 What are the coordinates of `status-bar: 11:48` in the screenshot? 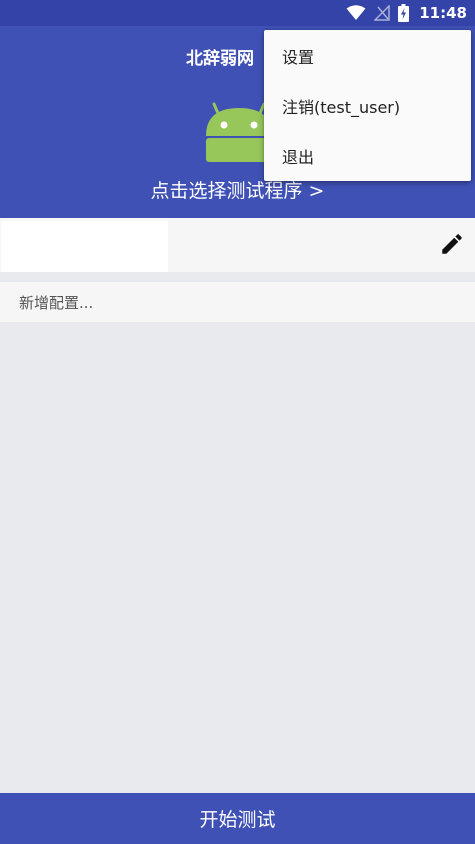 It's located at (237, 13).